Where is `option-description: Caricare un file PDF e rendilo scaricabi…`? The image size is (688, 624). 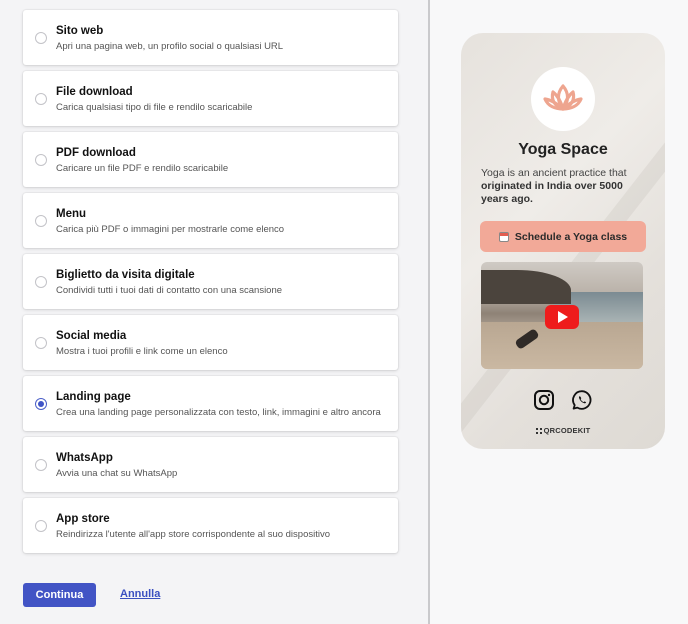
option-description: Caricare un file PDF e rendilo scaricabi… is located at coordinates (142, 168).